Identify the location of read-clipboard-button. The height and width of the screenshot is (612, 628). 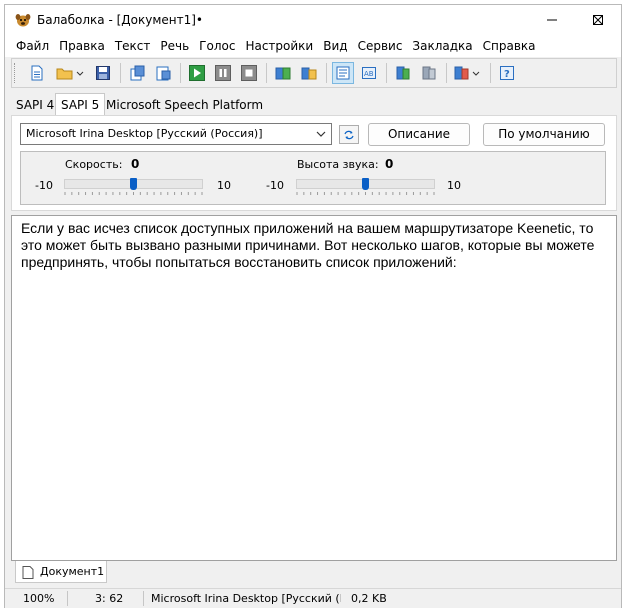
(137, 73).